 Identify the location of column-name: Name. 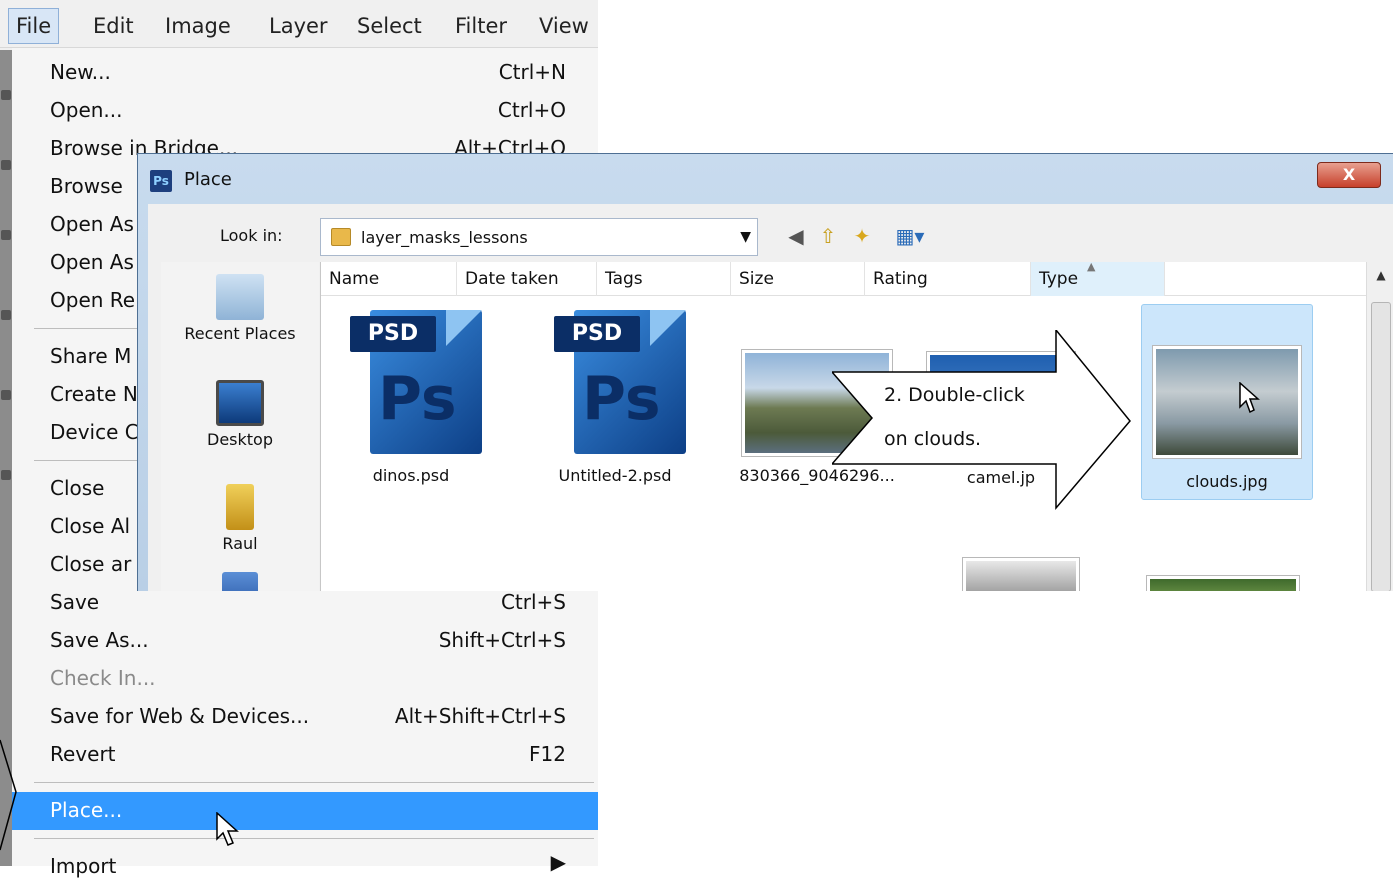
(389, 279).